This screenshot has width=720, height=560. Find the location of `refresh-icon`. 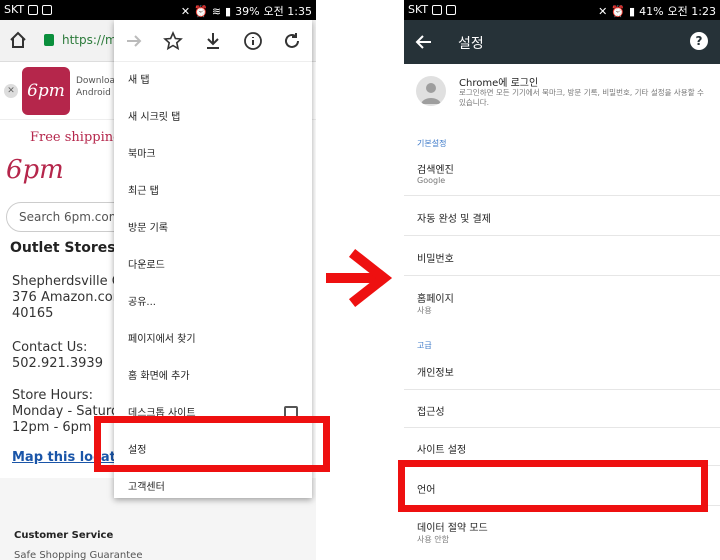

refresh-icon is located at coordinates (292, 41).